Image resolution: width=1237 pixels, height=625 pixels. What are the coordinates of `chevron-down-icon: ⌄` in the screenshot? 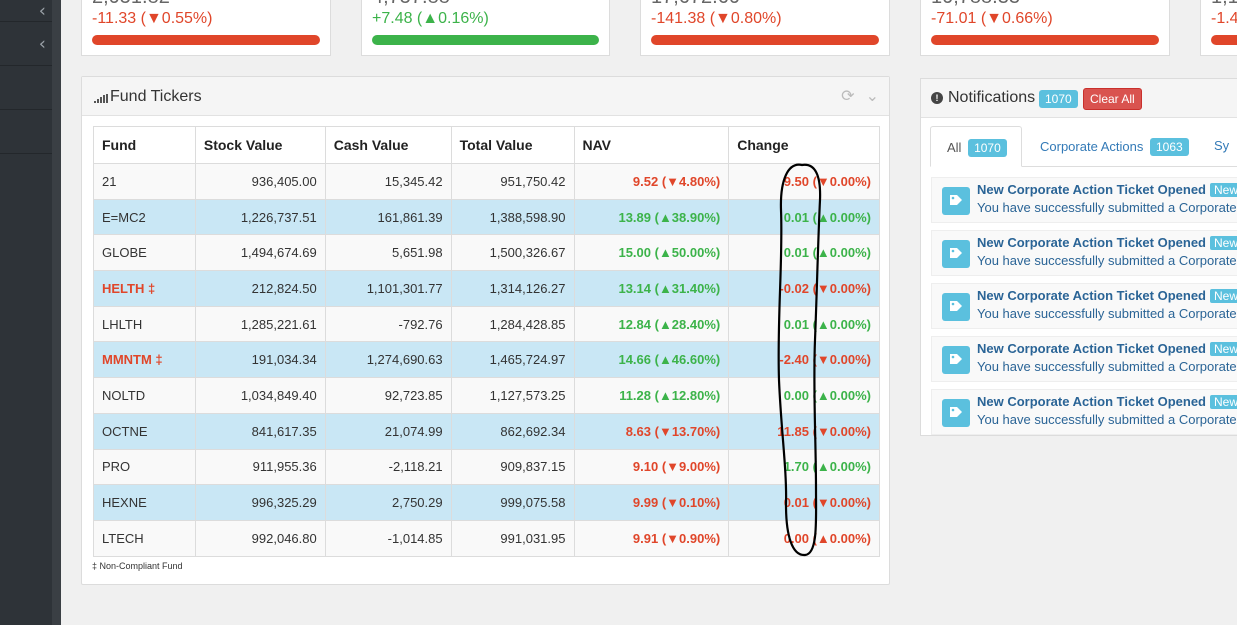 It's located at (872, 95).